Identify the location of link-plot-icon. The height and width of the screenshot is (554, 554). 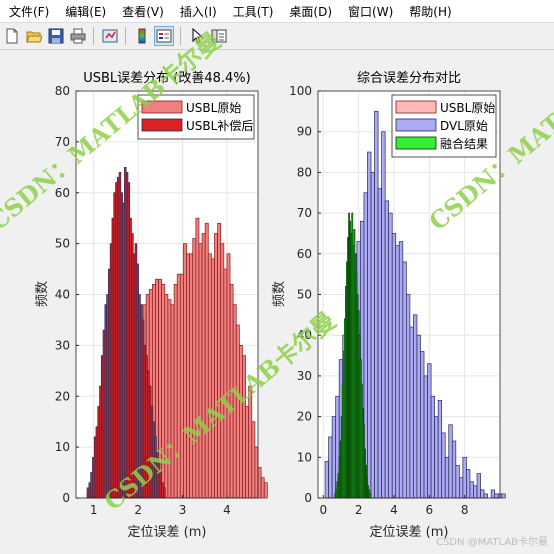
(110, 36).